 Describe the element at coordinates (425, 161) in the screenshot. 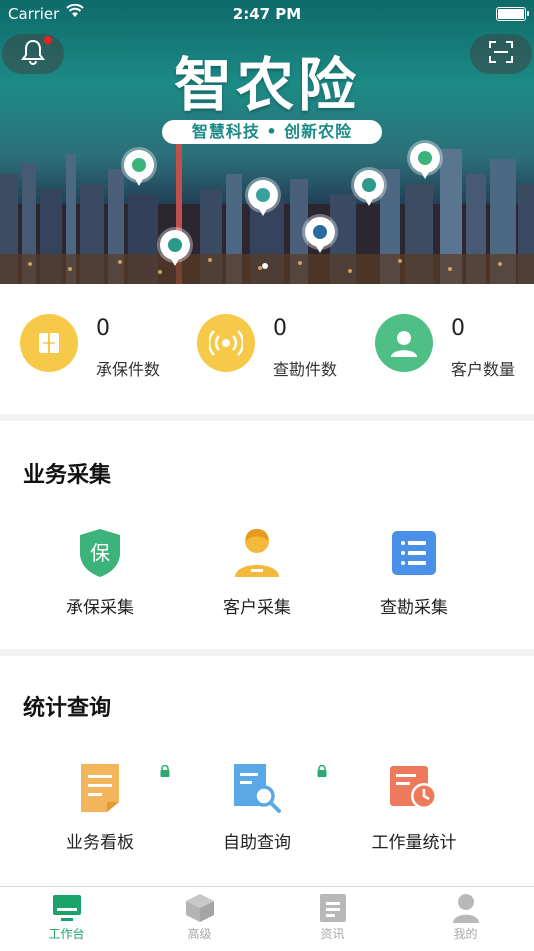

I see `map-pin-leaf-icon` at that location.